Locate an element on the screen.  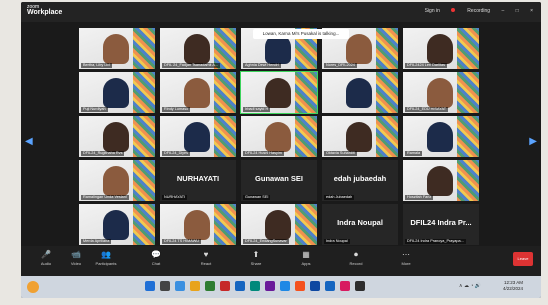
more-icon: ⋯ is located at coordinates (406, 254).